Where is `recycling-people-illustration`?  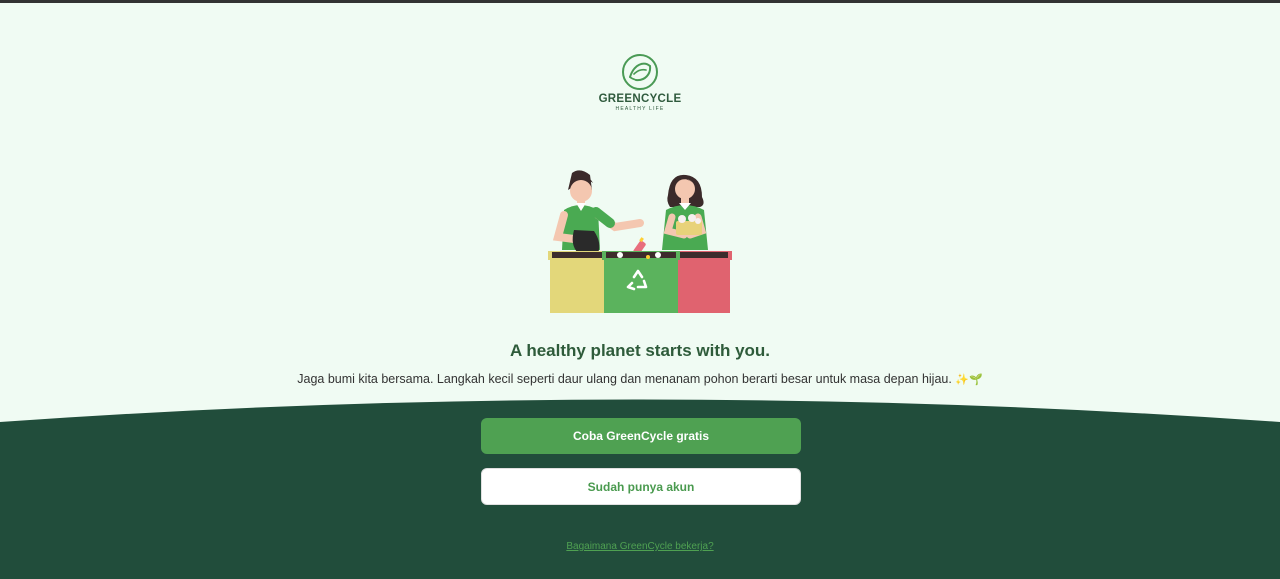 recycling-people-illustration is located at coordinates (640, 241).